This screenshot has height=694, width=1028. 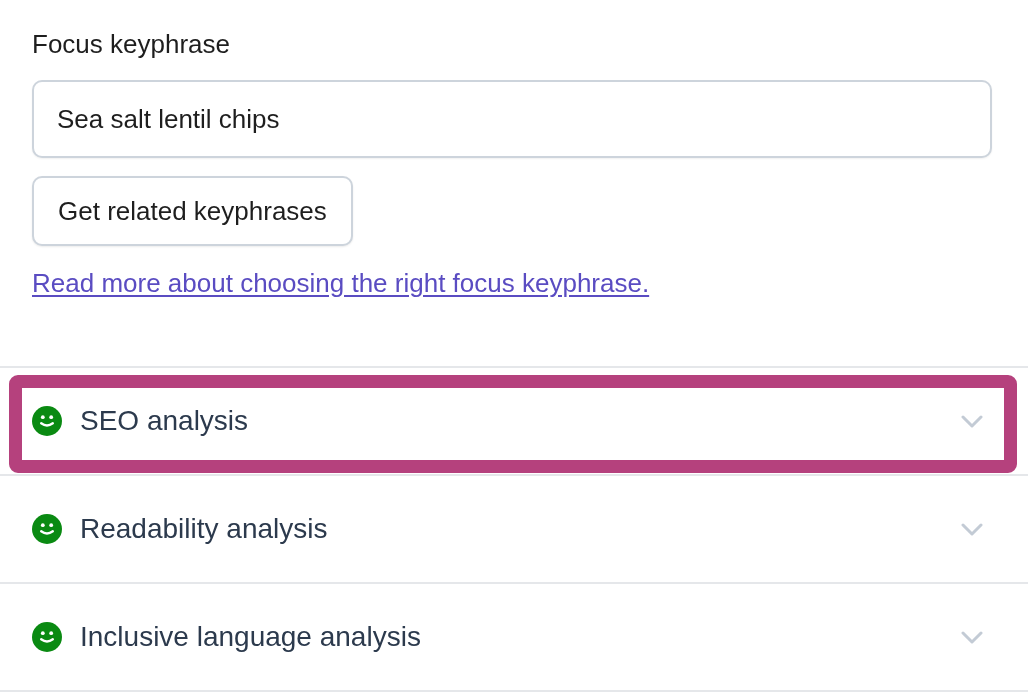 What do you see at coordinates (192, 211) in the screenshot?
I see `related-keyphrases-button: Get related keyphrases` at bounding box center [192, 211].